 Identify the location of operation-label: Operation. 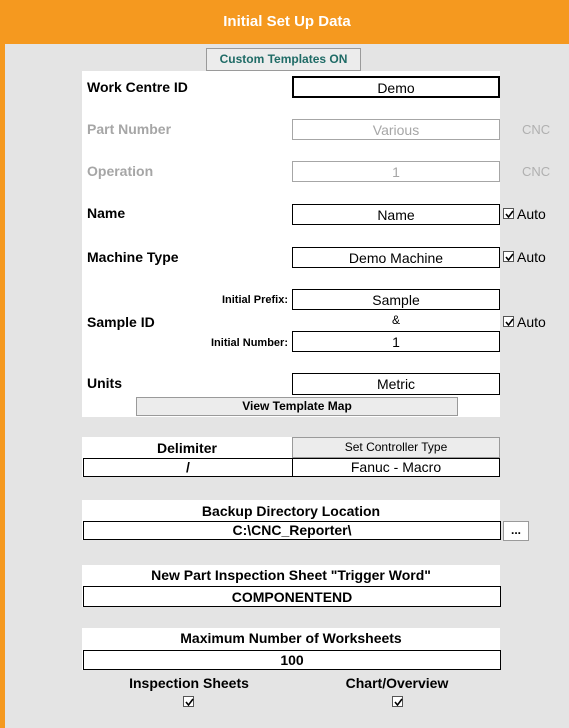
(120, 171).